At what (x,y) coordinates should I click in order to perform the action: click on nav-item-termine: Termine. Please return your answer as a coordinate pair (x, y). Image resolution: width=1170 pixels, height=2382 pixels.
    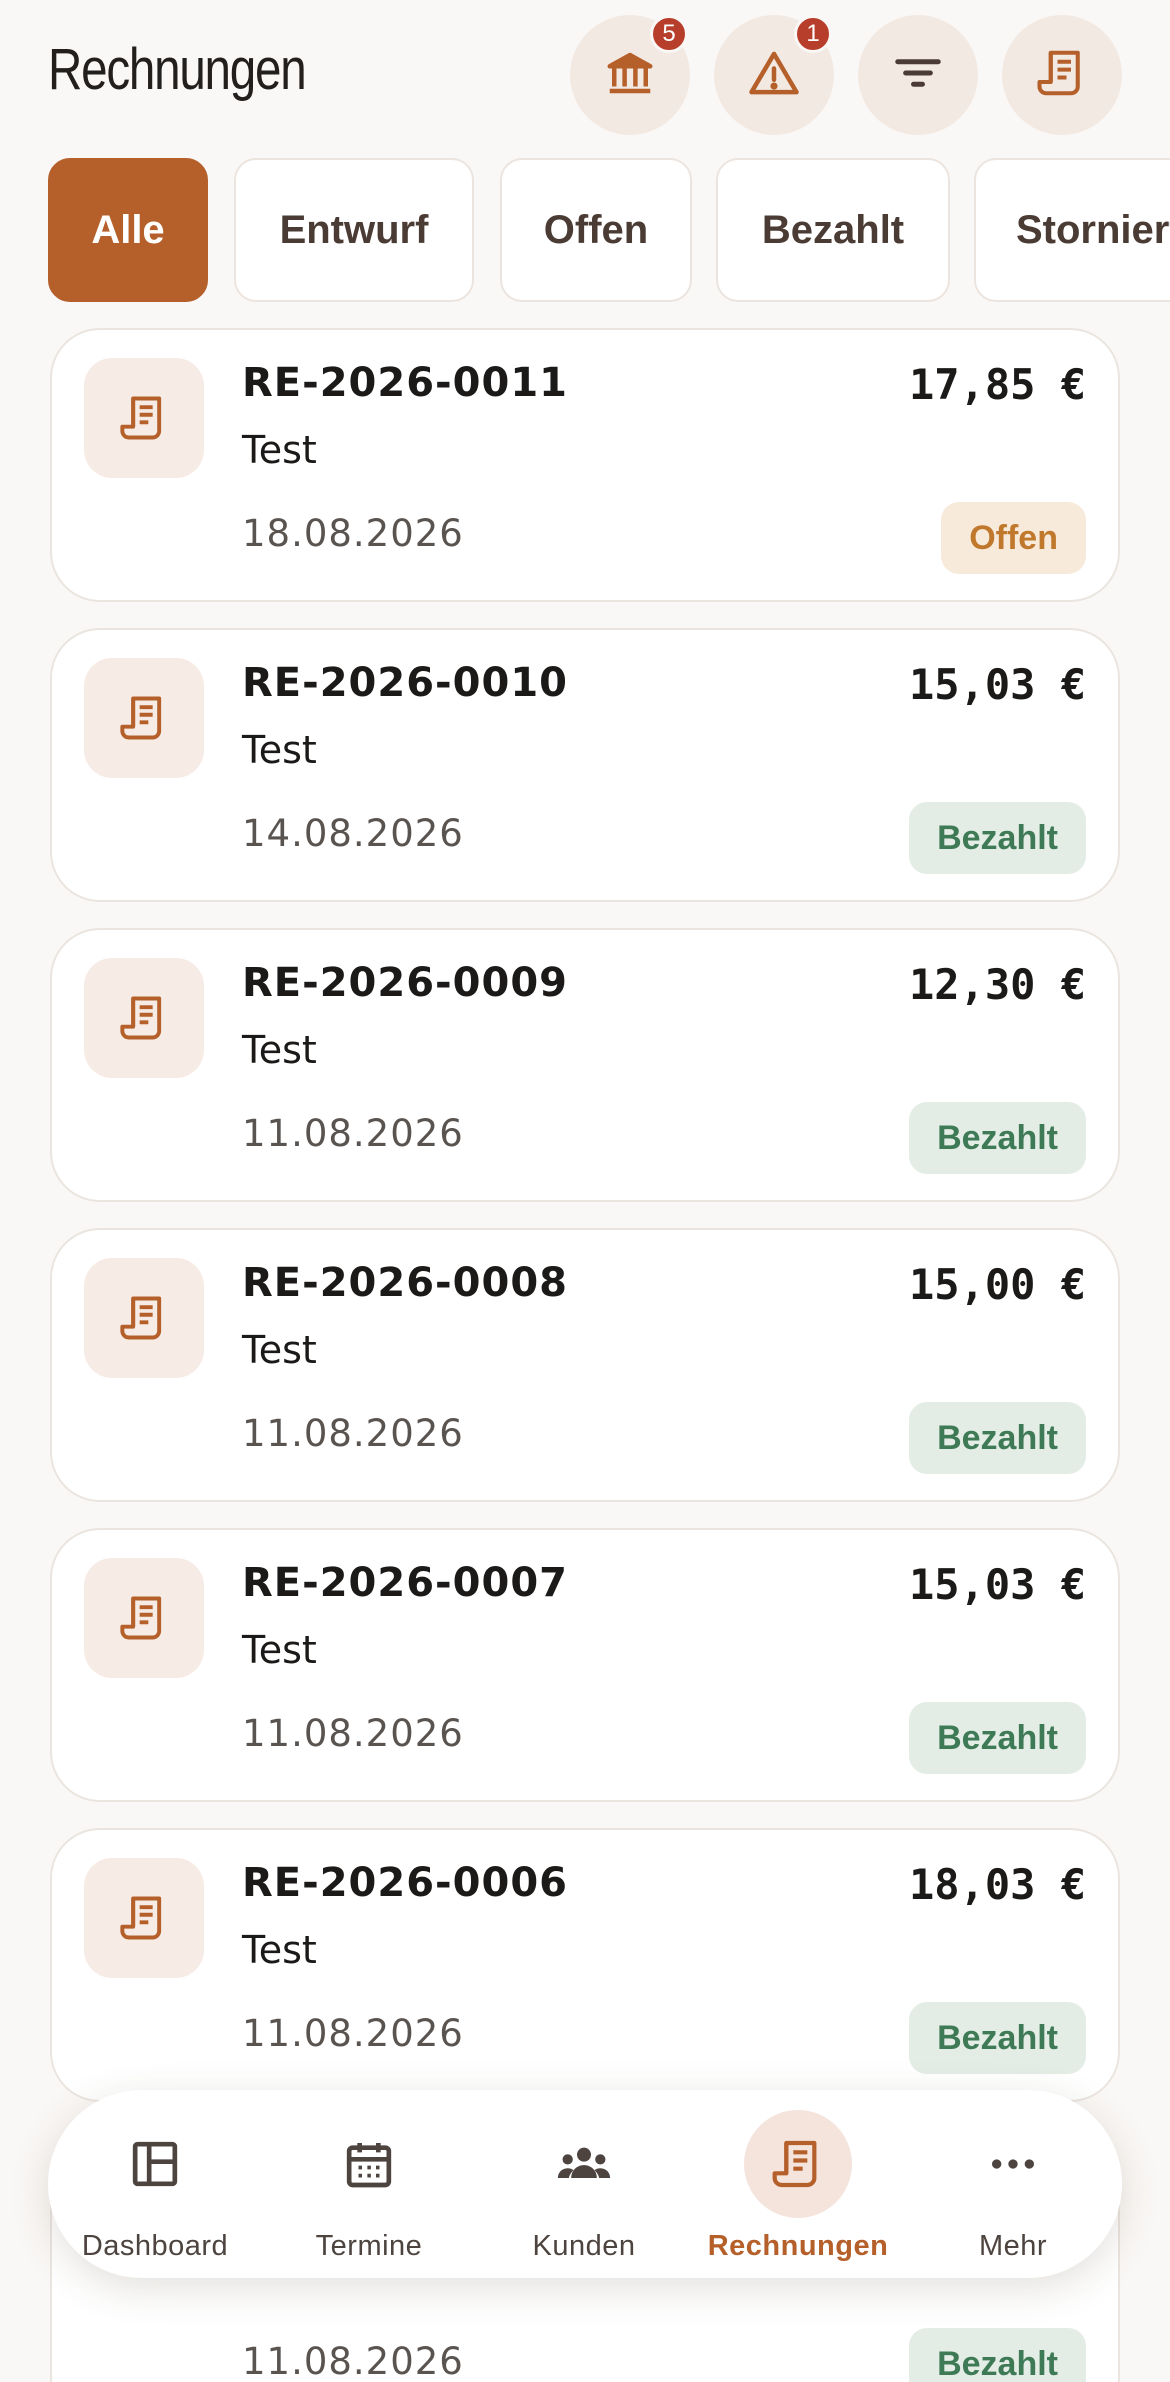
    Looking at the image, I should click on (369, 2184).